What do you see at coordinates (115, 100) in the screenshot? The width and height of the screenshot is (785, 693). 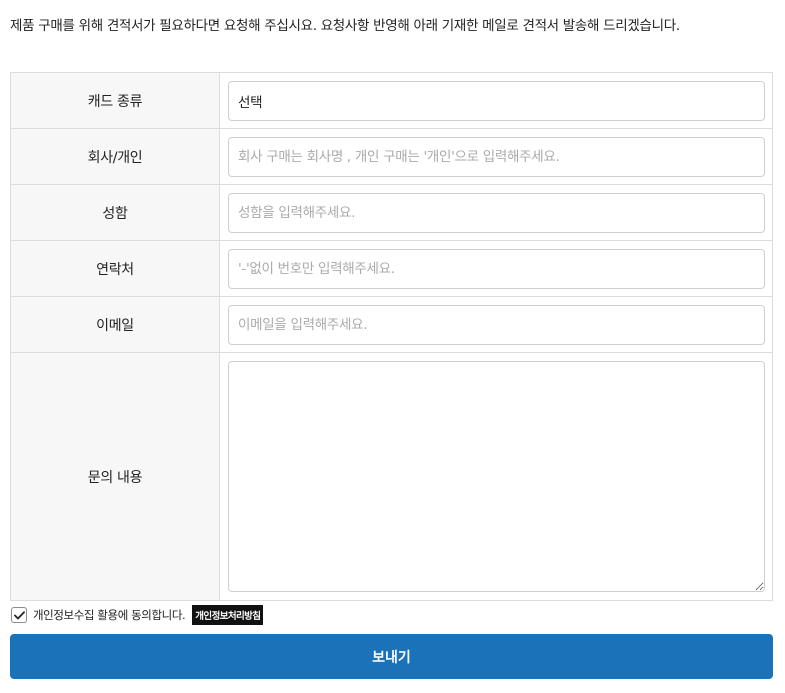 I see `cad-type-label: 캐드 종류` at bounding box center [115, 100].